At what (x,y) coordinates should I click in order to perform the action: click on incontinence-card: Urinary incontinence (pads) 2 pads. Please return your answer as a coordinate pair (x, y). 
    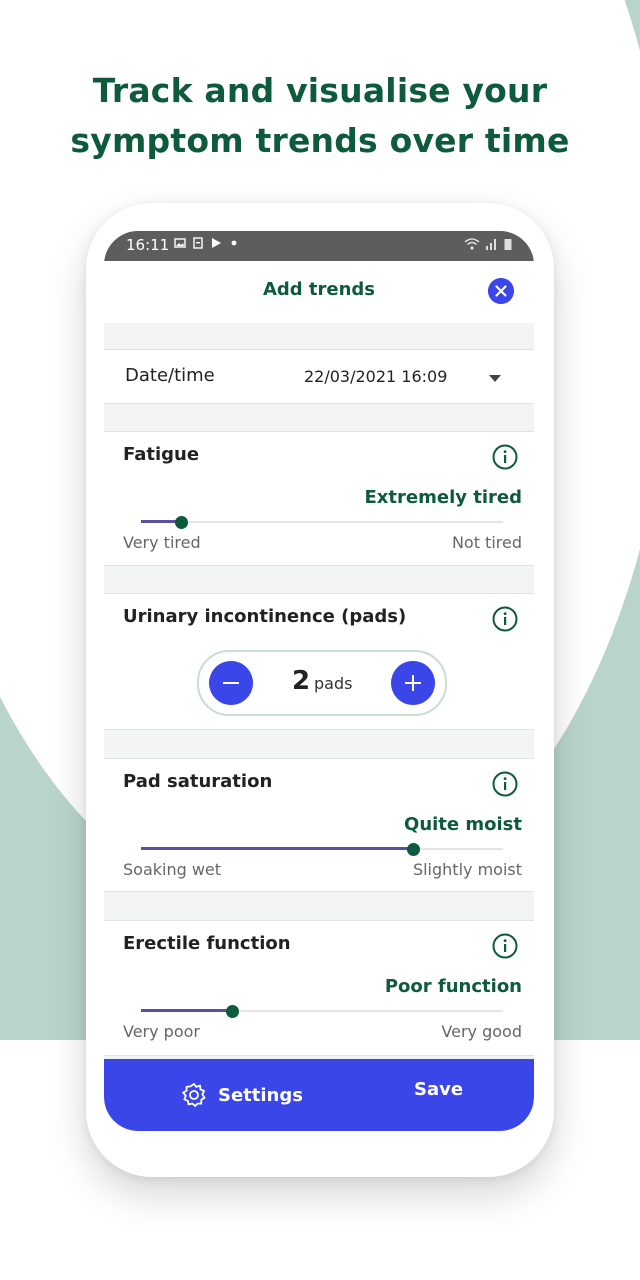
    Looking at the image, I should click on (319, 661).